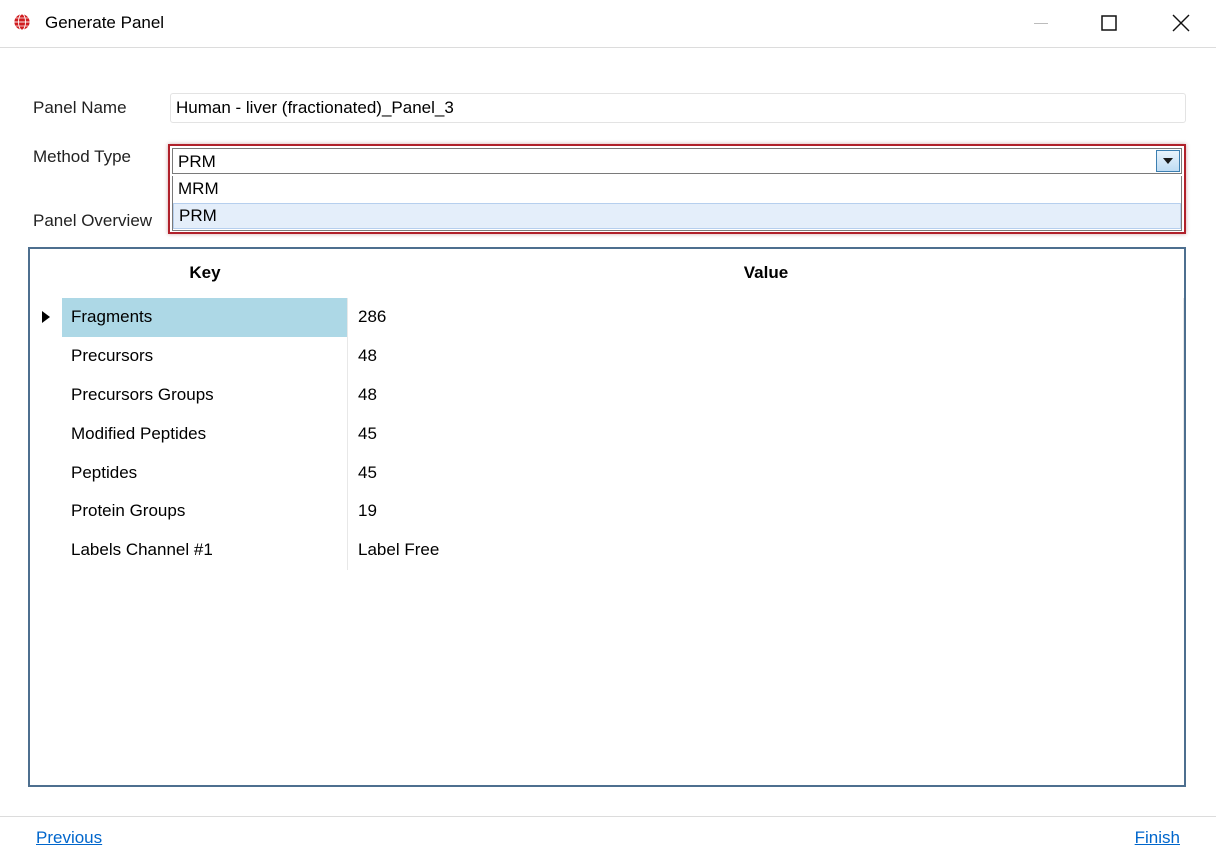 This screenshot has width=1216, height=868. I want to click on table-row: Fragments 286, so click(607, 317).